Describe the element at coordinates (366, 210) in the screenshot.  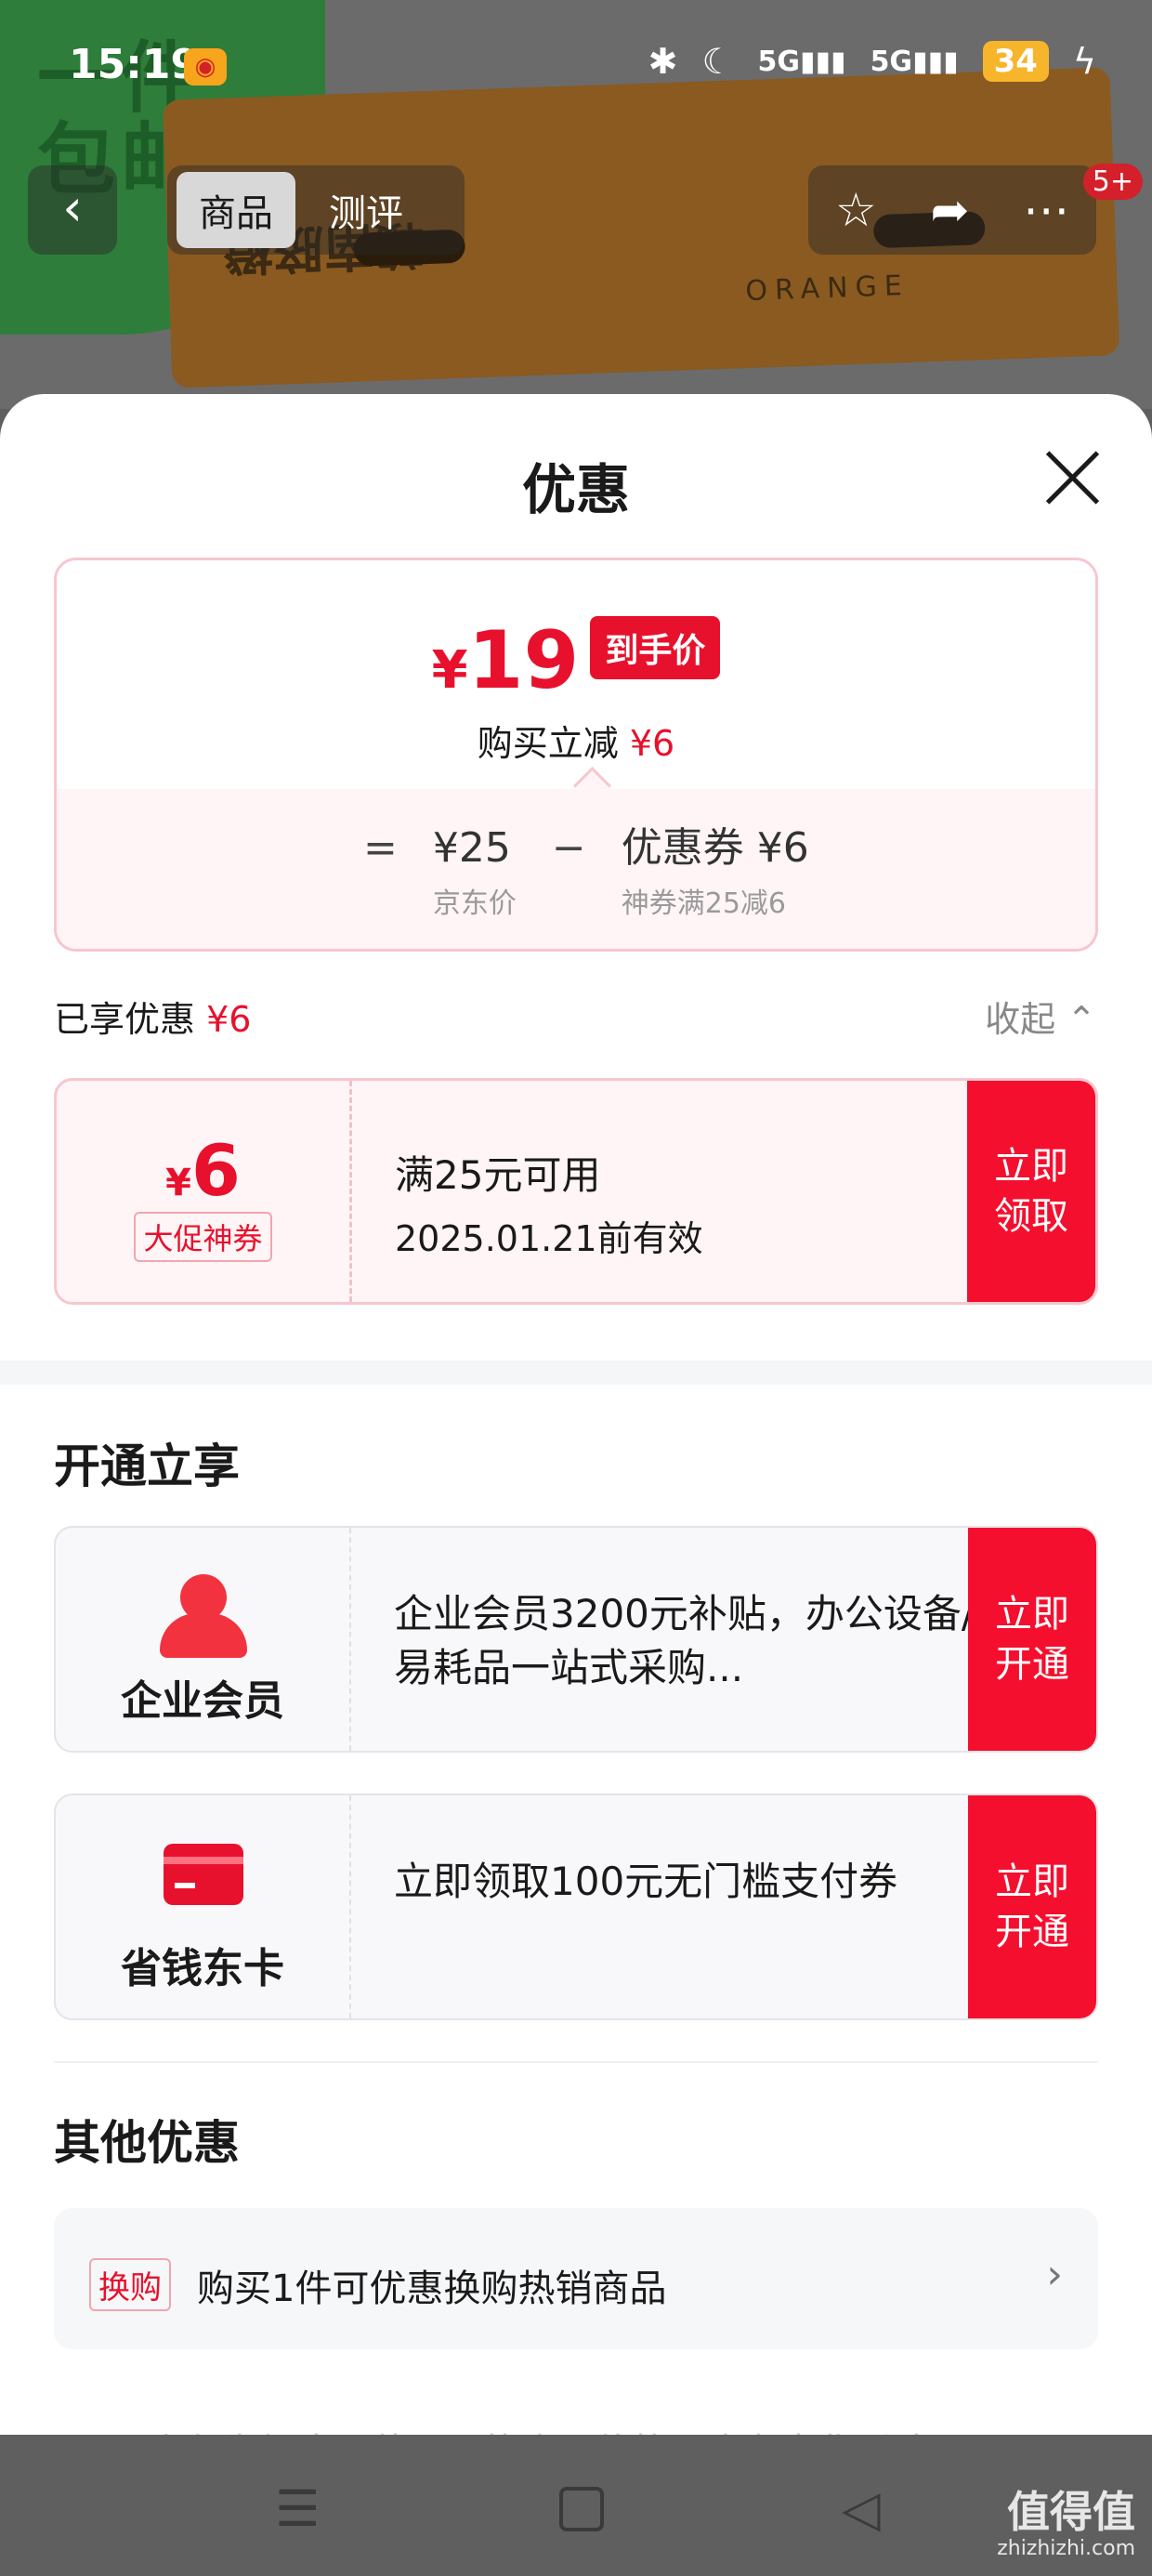
I see `tab-review: 测评` at that location.